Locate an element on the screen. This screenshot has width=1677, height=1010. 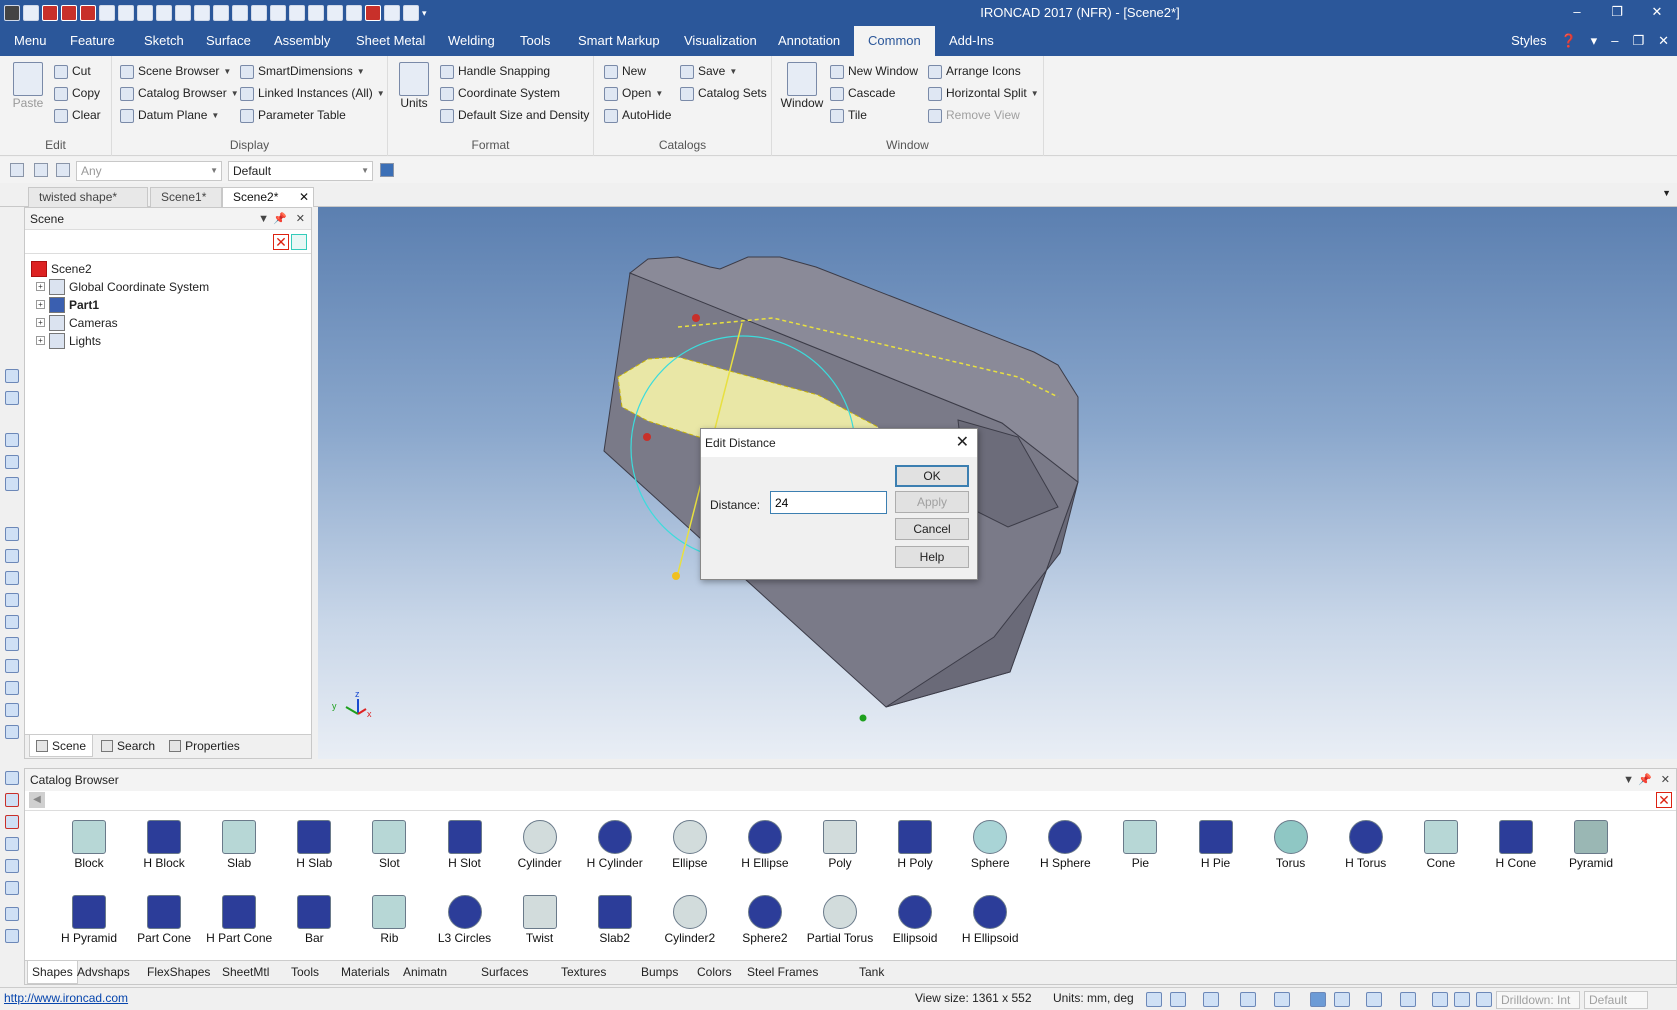
catalog-shape-ellipsoid: Ellipsoid is located at coordinates (915, 921).